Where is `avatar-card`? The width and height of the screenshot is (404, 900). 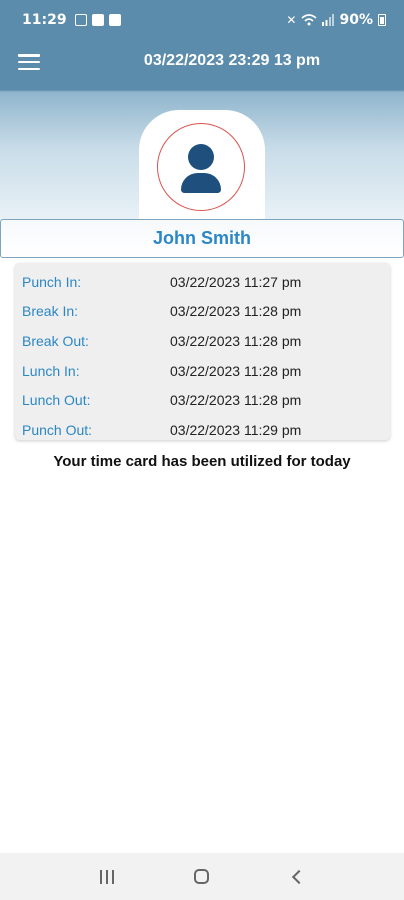 avatar-card is located at coordinates (202, 170).